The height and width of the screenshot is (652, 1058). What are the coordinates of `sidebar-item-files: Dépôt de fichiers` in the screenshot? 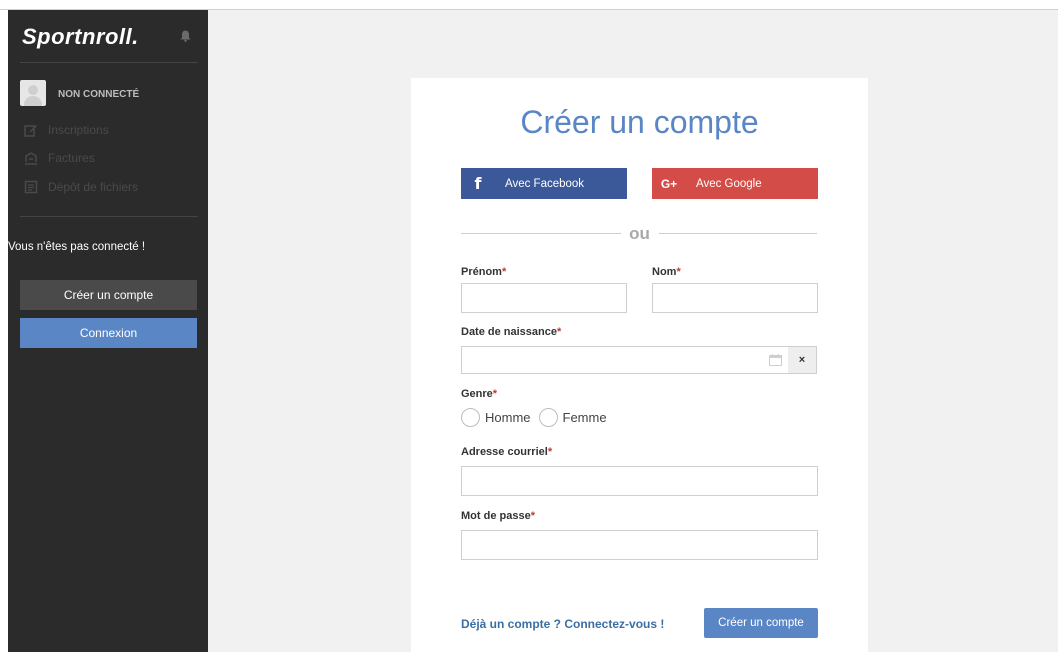 It's located at (81, 187).